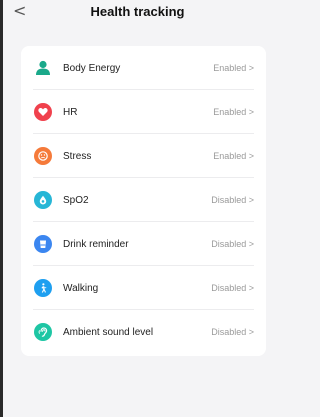 The image size is (320, 417). Describe the element at coordinates (43, 156) in the screenshot. I see `stress-face-icon` at that location.